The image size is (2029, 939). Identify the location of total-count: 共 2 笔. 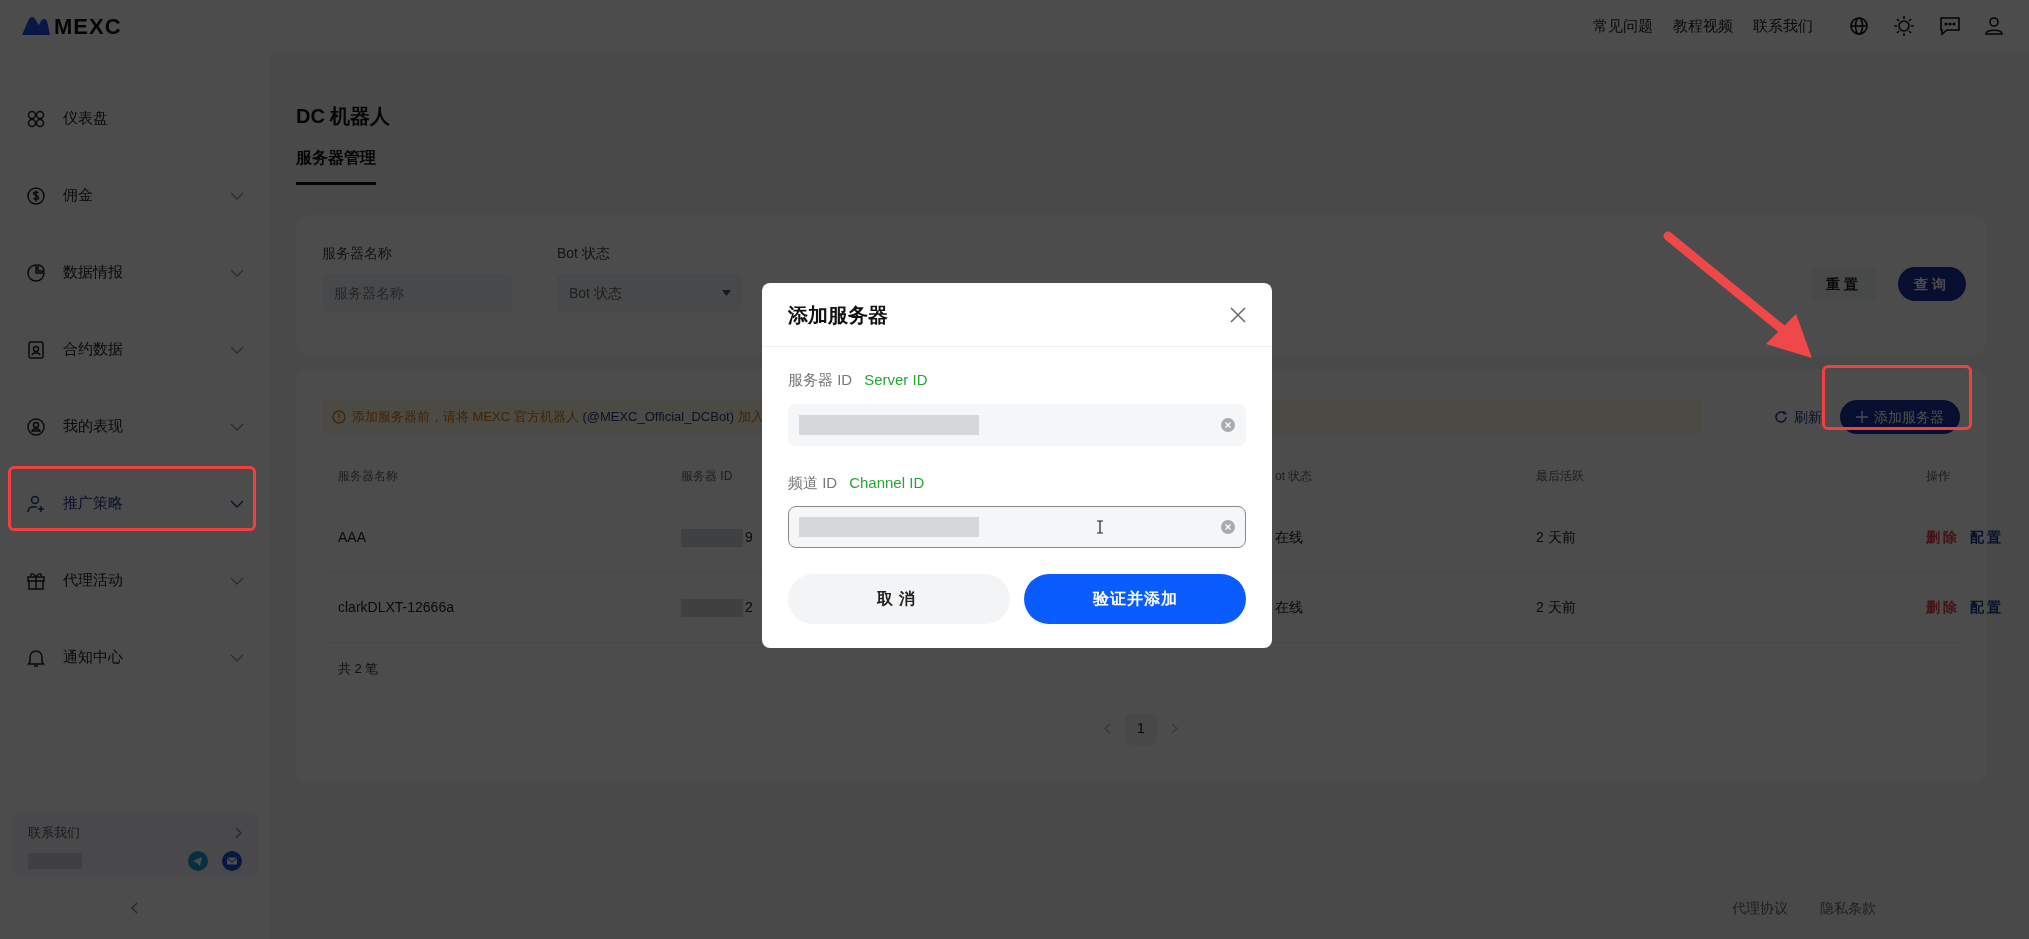
(358, 669).